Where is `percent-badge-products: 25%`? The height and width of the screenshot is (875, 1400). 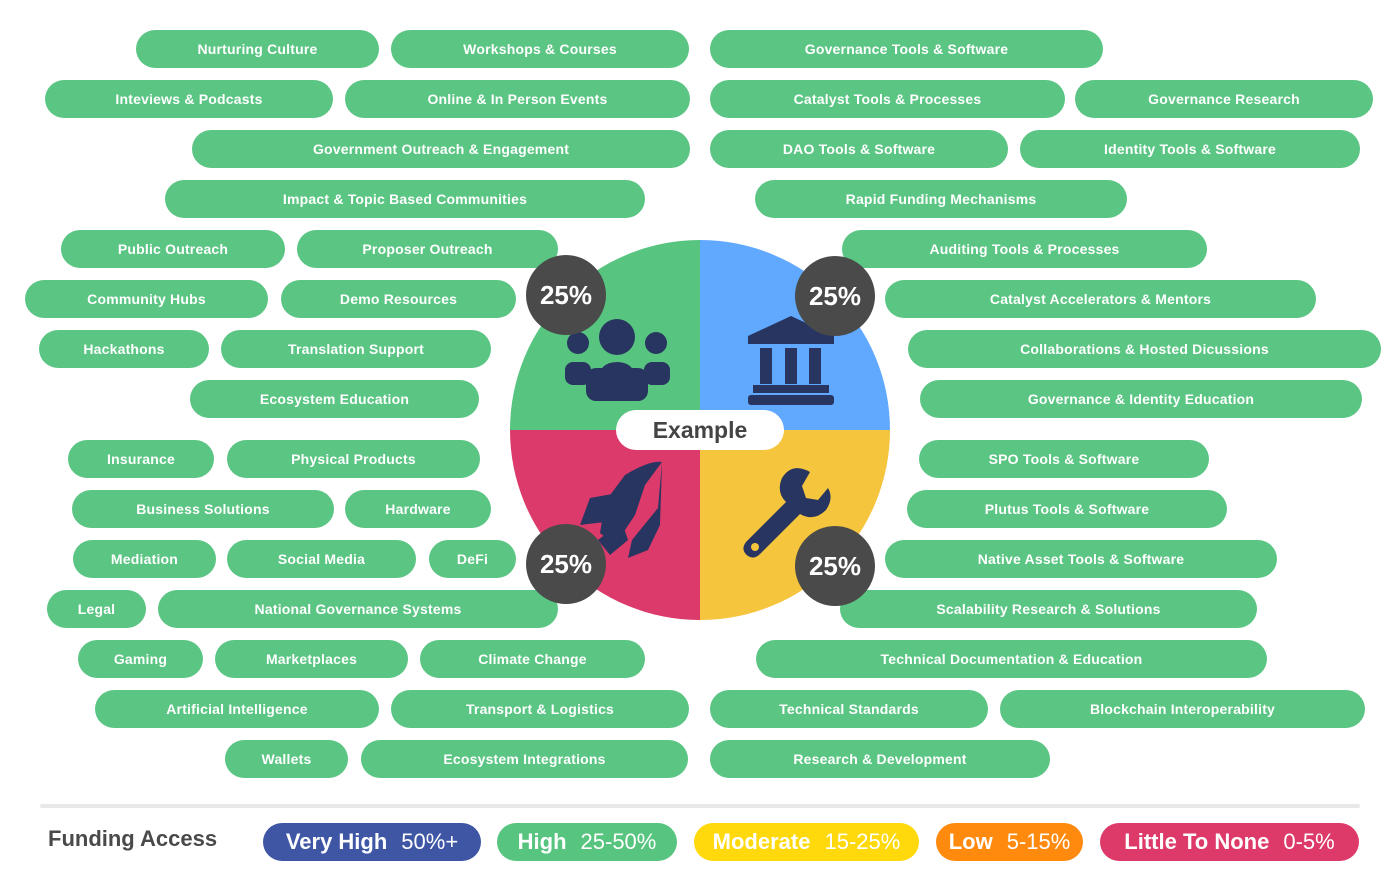 percent-badge-products: 25% is located at coordinates (566, 564).